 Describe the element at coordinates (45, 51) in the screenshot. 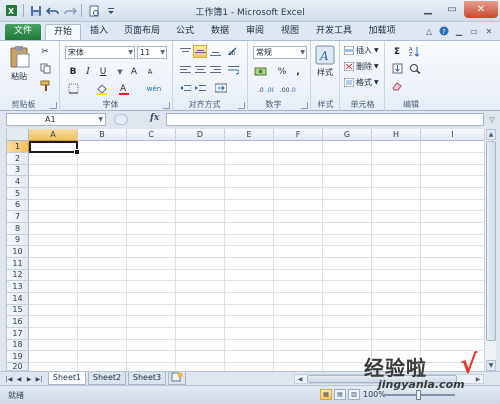

I see `cut-icon: ✂` at that location.